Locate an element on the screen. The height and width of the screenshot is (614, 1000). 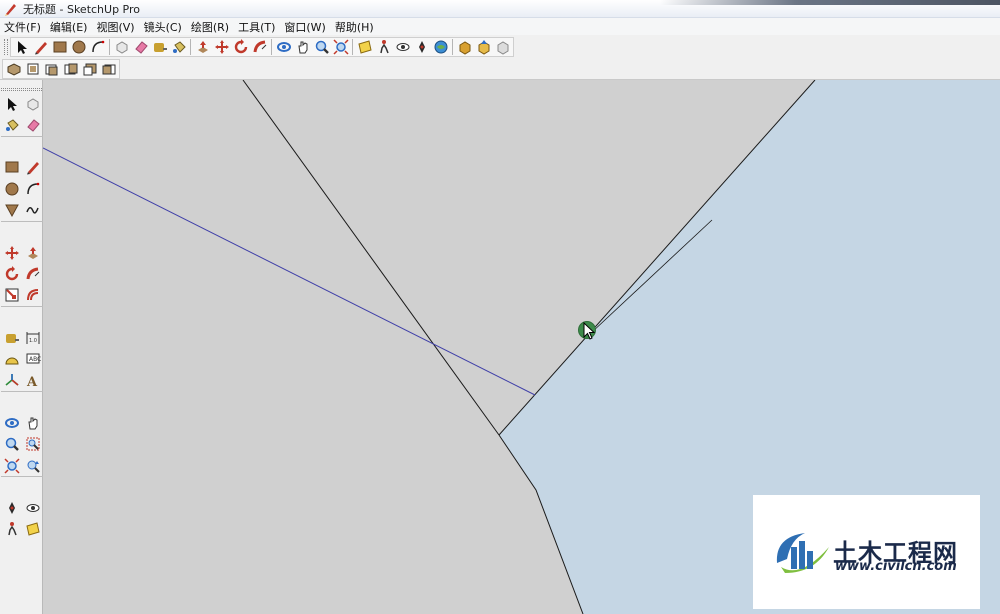
top-view-tool-button is located at coordinates (32, 68).